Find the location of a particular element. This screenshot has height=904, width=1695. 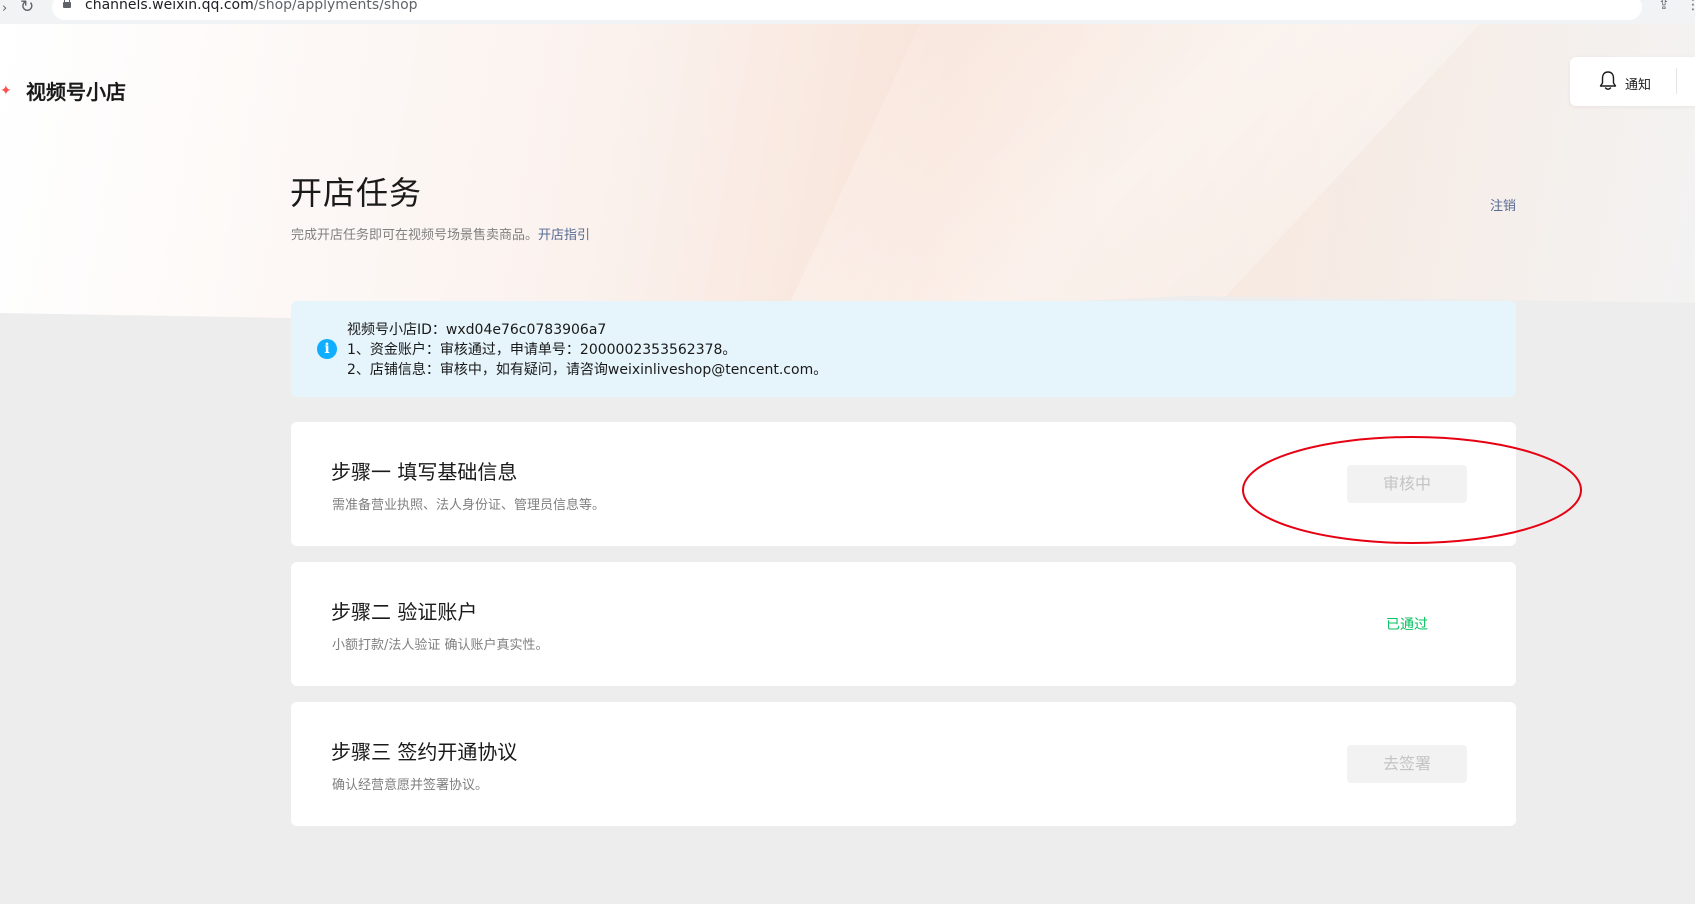

brand-name: 视频号小店 is located at coordinates (76, 92).